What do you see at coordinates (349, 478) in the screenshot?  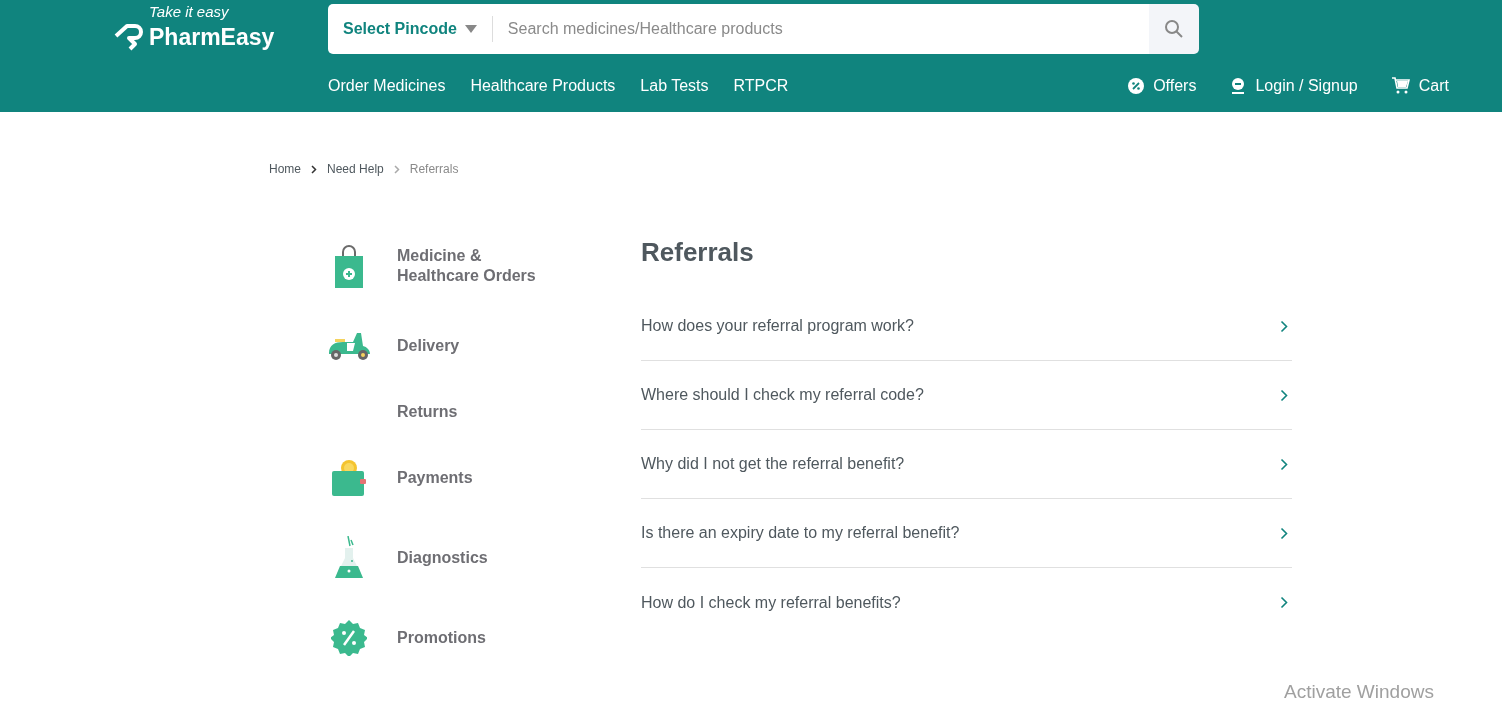 I see `wallet-icon` at bounding box center [349, 478].